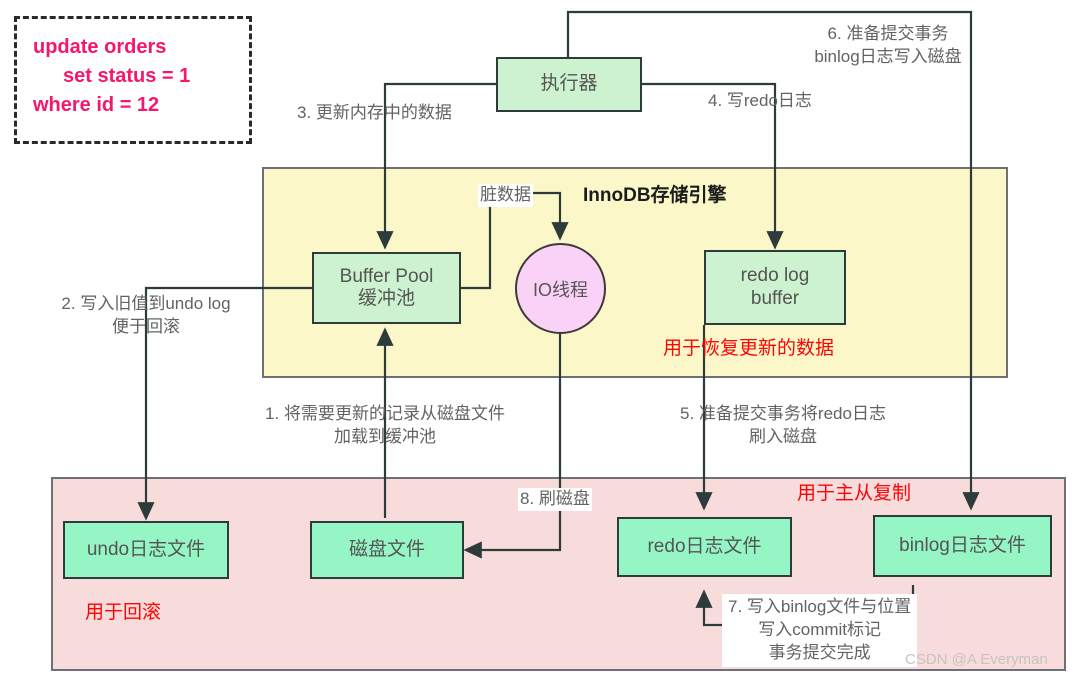 The width and height of the screenshot is (1085, 681). Describe the element at coordinates (775, 276) in the screenshot. I see `node-redo-log-buffer-label-1: redo log` at that location.